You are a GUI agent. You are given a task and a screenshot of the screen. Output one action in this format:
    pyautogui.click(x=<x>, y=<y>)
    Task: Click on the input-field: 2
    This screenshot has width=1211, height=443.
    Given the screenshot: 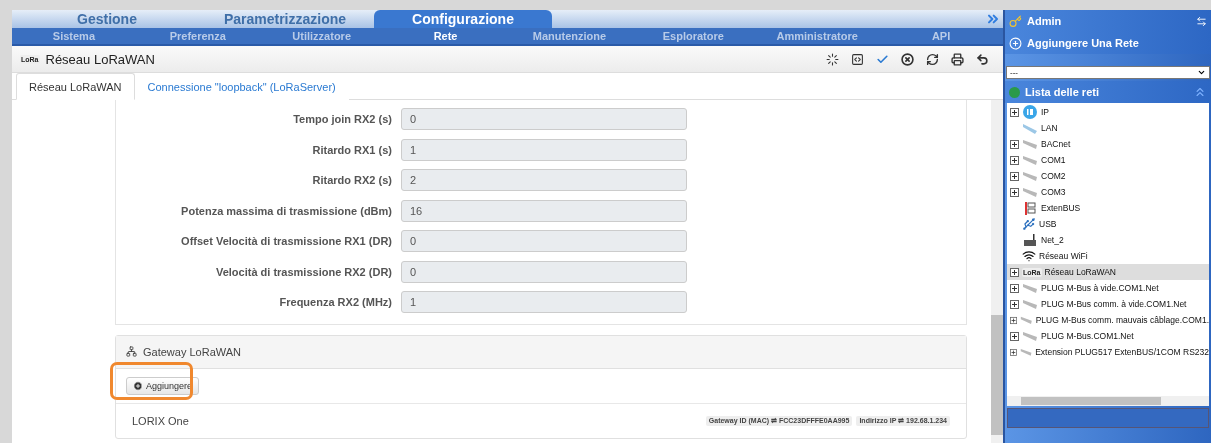 What is the action you would take?
    pyautogui.click(x=544, y=180)
    